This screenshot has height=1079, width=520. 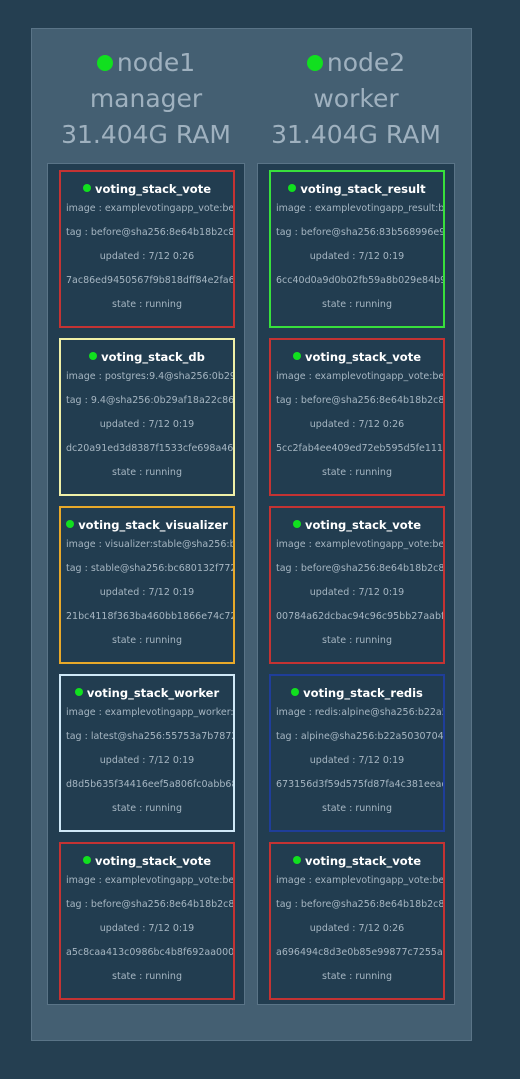 What do you see at coordinates (359, 448) in the screenshot?
I see `task-id: 5cc2fab4ee409ed72eb595d5fe111b5` at bounding box center [359, 448].